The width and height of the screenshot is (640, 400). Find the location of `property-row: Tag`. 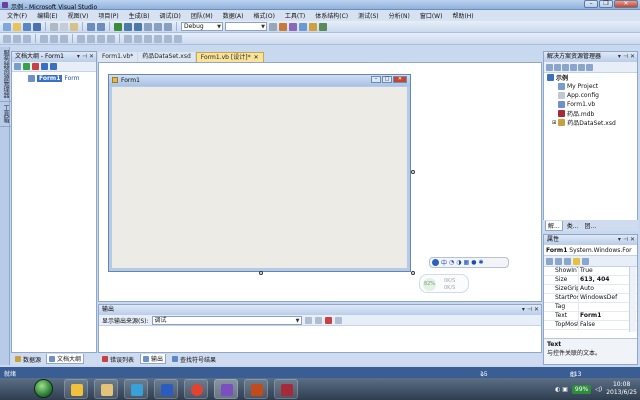

property-row: Tag is located at coordinates (590, 307).